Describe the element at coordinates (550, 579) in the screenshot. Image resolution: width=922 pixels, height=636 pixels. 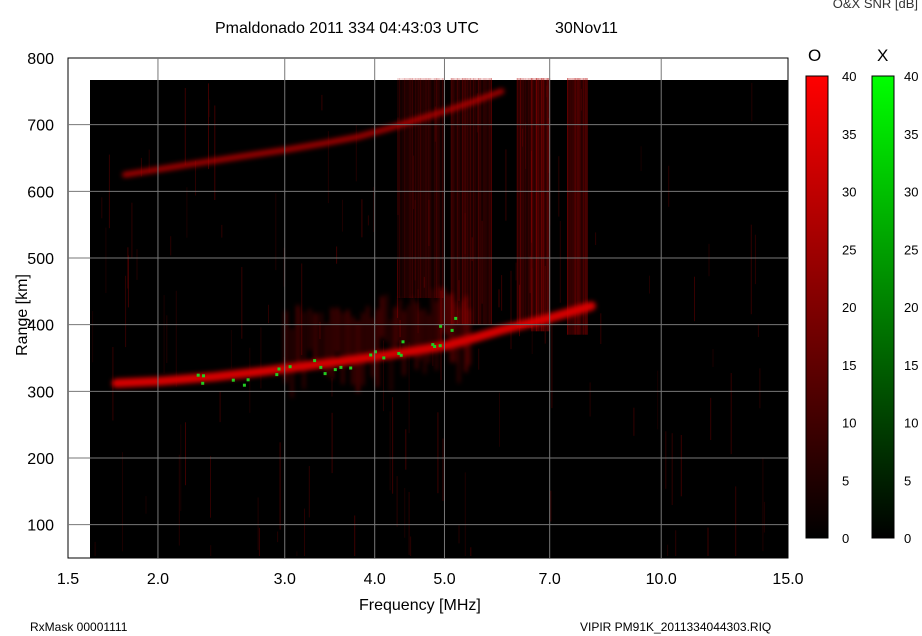
I see `x-tick-label: 7.0` at that location.